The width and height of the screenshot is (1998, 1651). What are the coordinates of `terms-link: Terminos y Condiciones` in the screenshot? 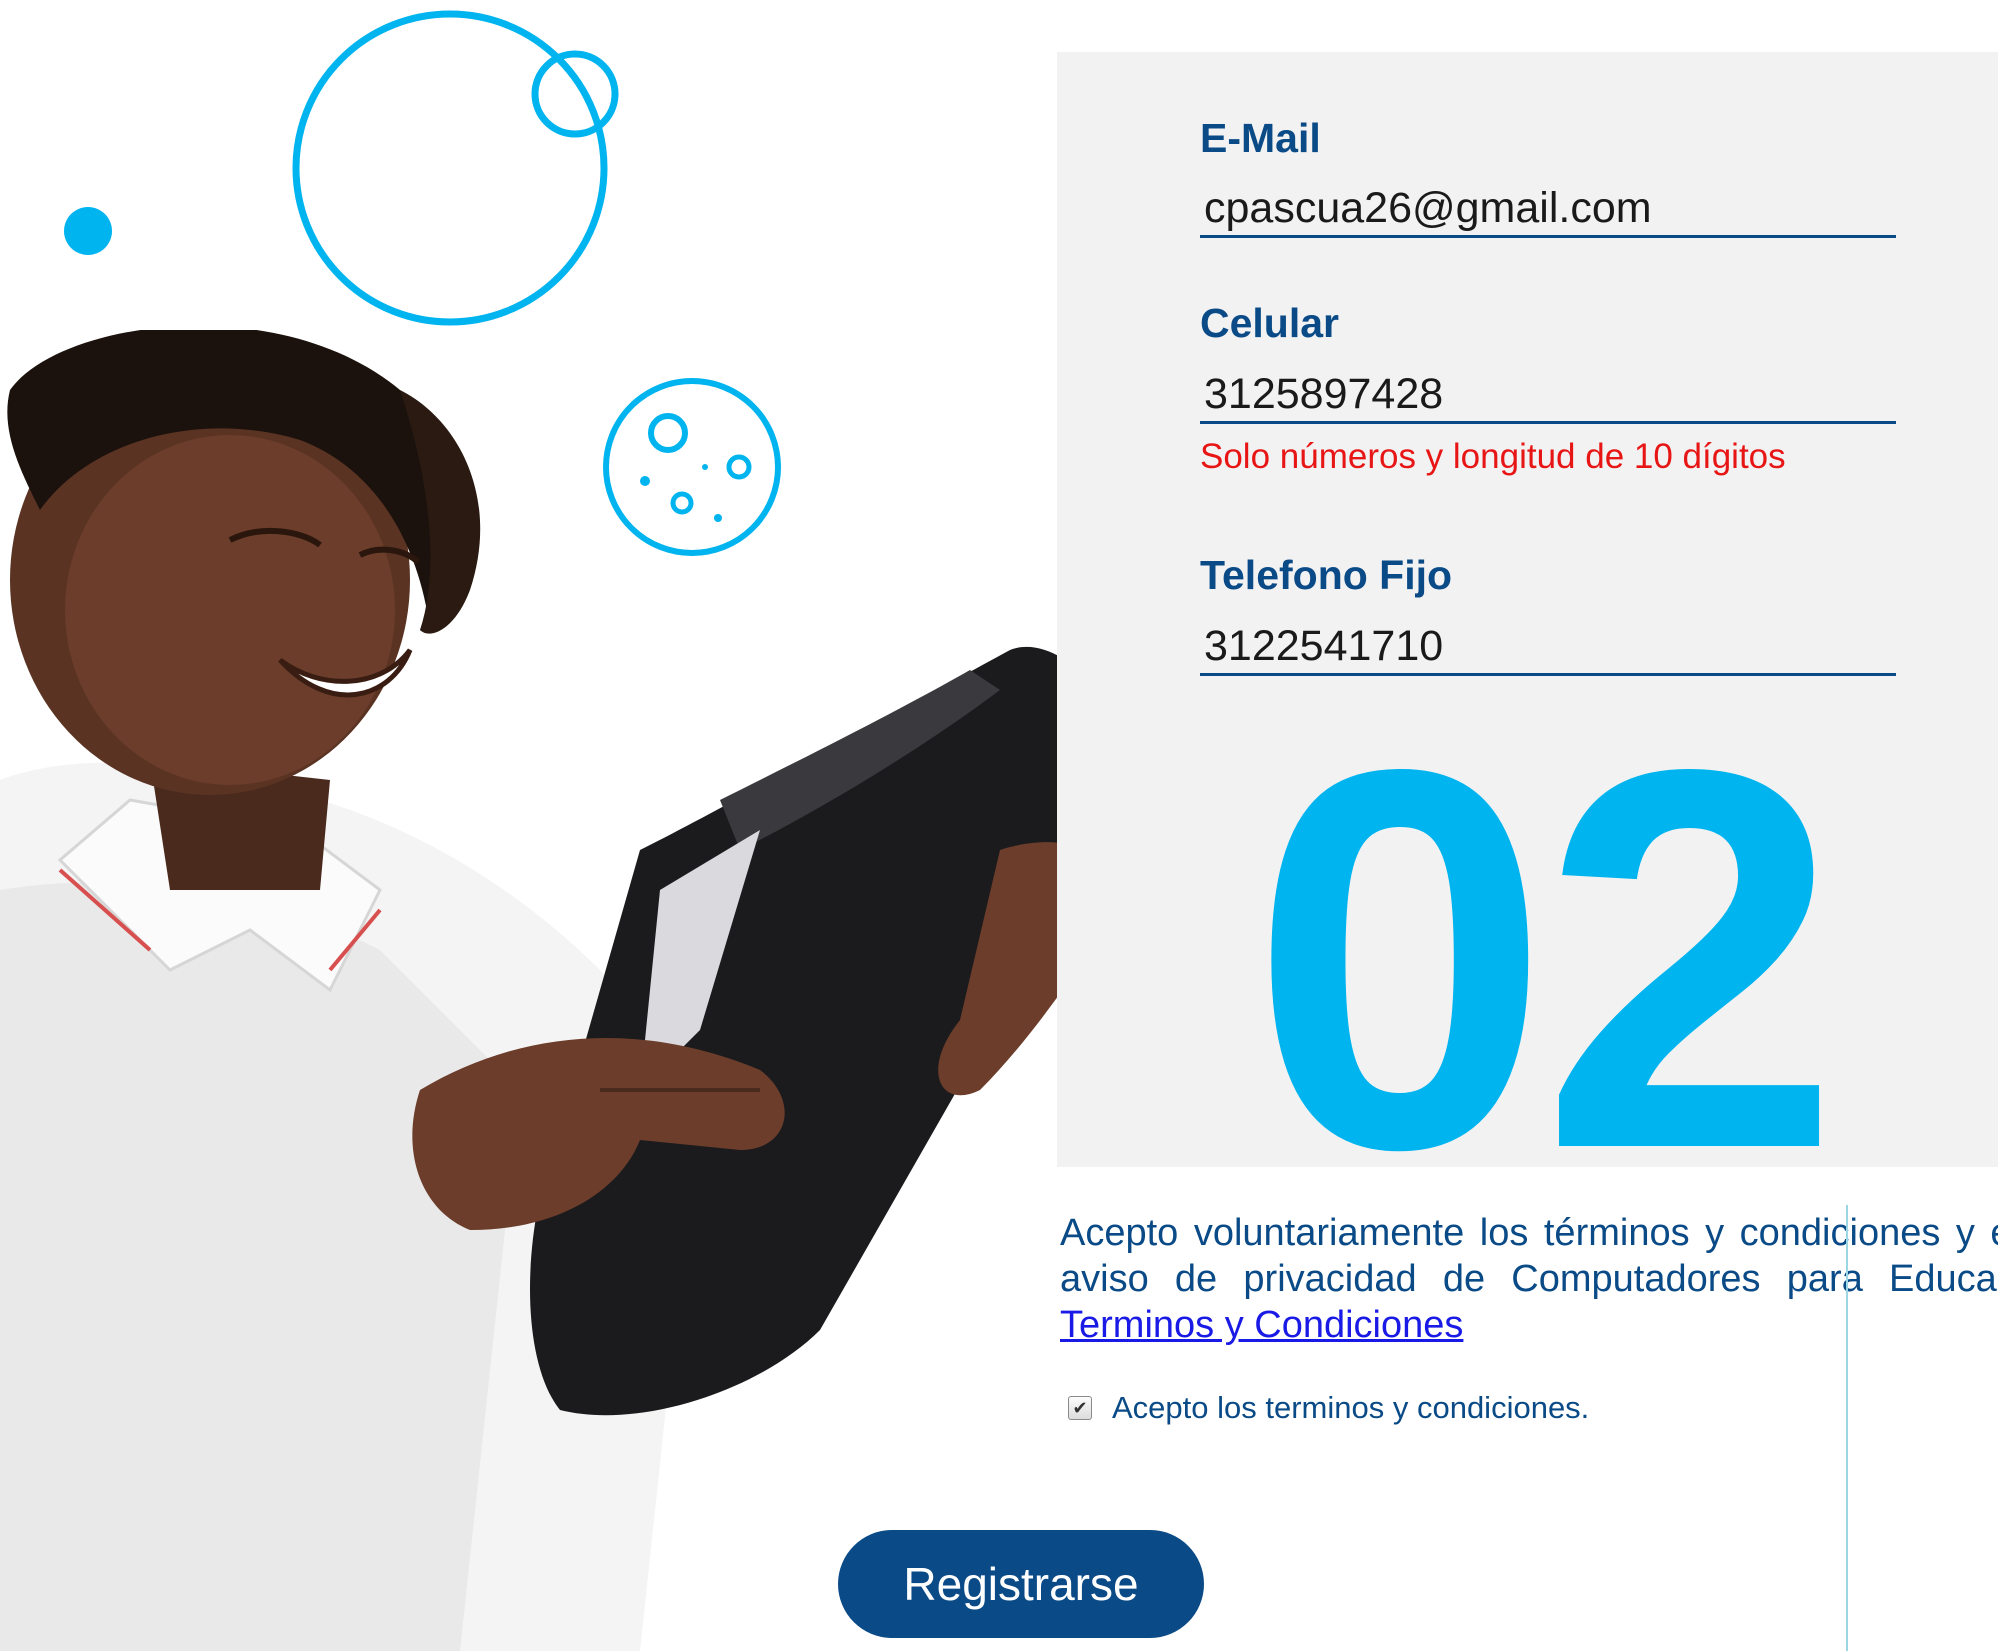 It's located at (1261, 1325).